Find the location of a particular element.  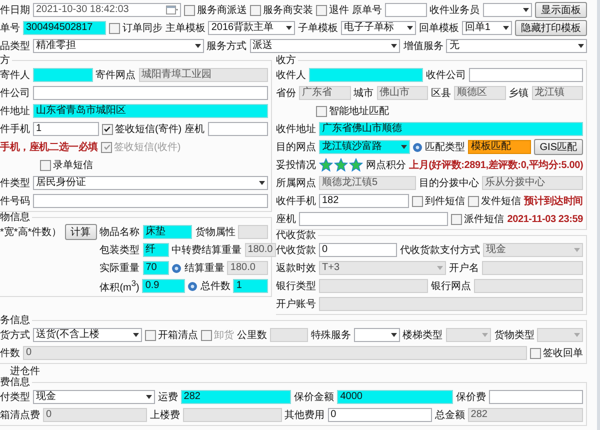

note-text: 预计到达时间 is located at coordinates (553, 201).